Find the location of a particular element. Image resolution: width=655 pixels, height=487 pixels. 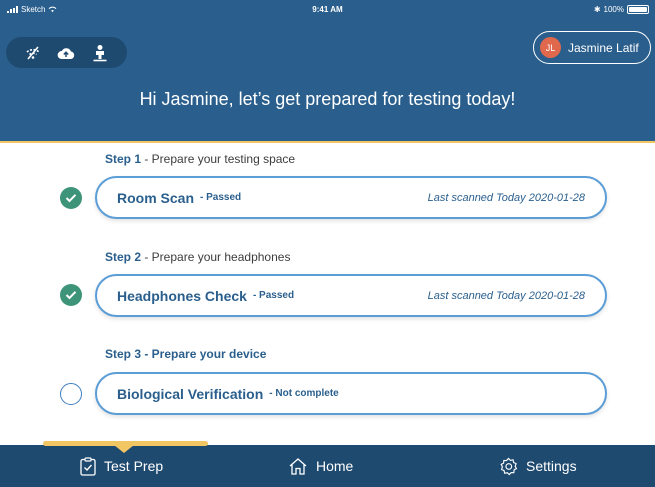

card-title: Biological Verification is located at coordinates (190, 393).